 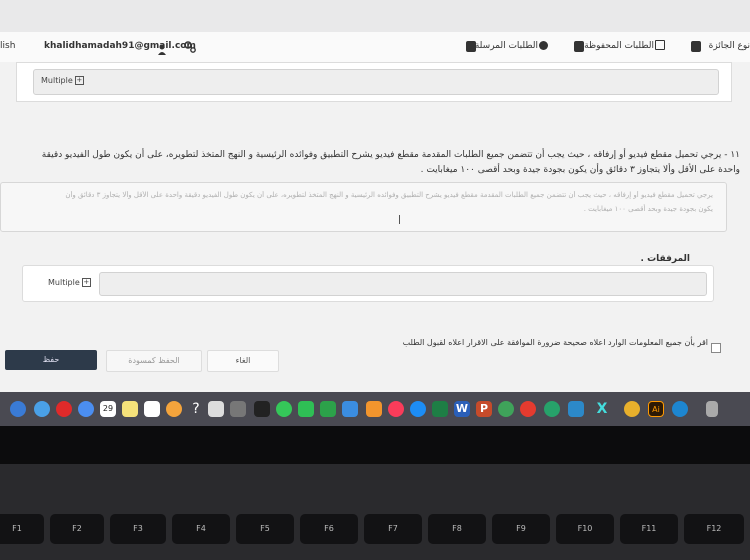 What do you see at coordinates (196, 409) in the screenshot?
I see `help-icon: ?` at bounding box center [196, 409].